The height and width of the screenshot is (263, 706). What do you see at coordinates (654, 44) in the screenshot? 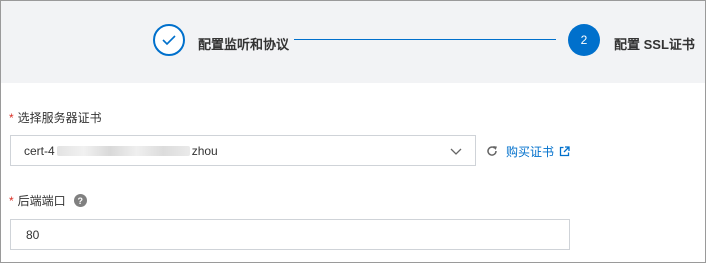
I see `step-2-label: 配置 SSL证书` at bounding box center [654, 44].